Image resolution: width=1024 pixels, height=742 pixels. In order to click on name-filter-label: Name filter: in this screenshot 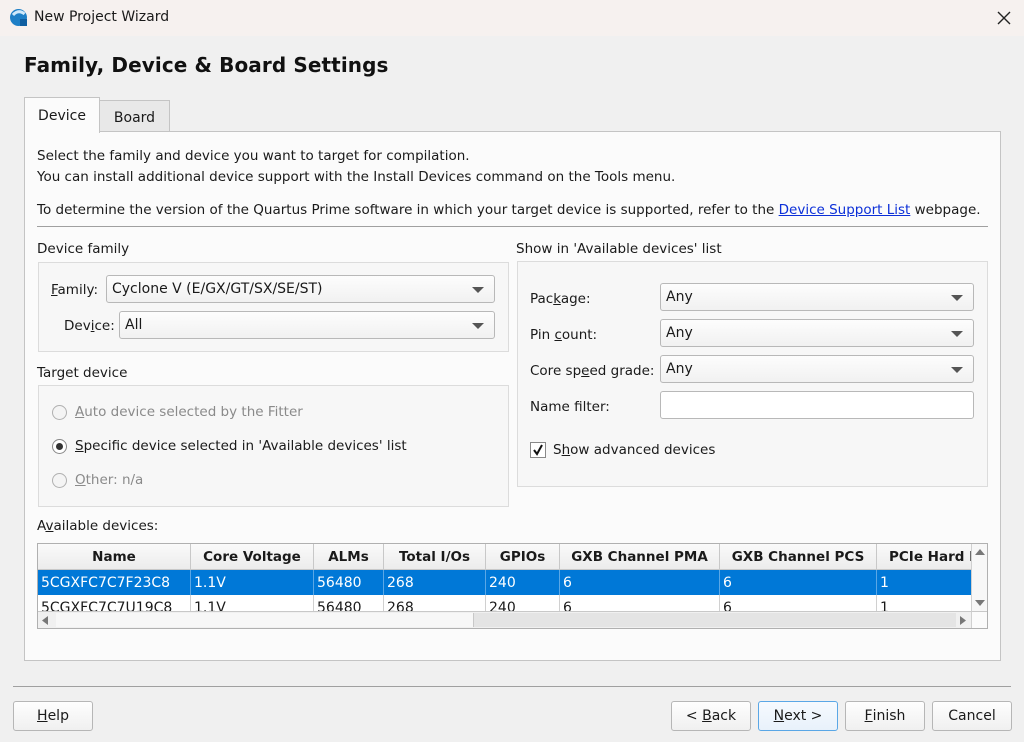, I will do `click(570, 407)`.